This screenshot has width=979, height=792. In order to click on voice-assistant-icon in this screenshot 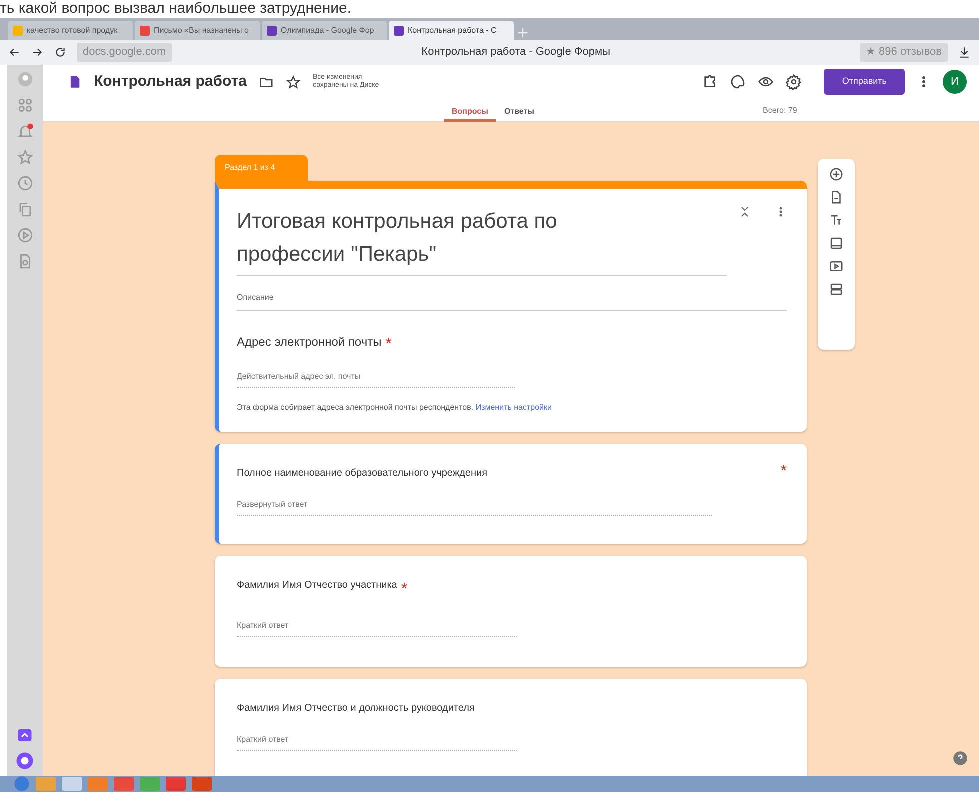, I will do `click(25, 761)`.